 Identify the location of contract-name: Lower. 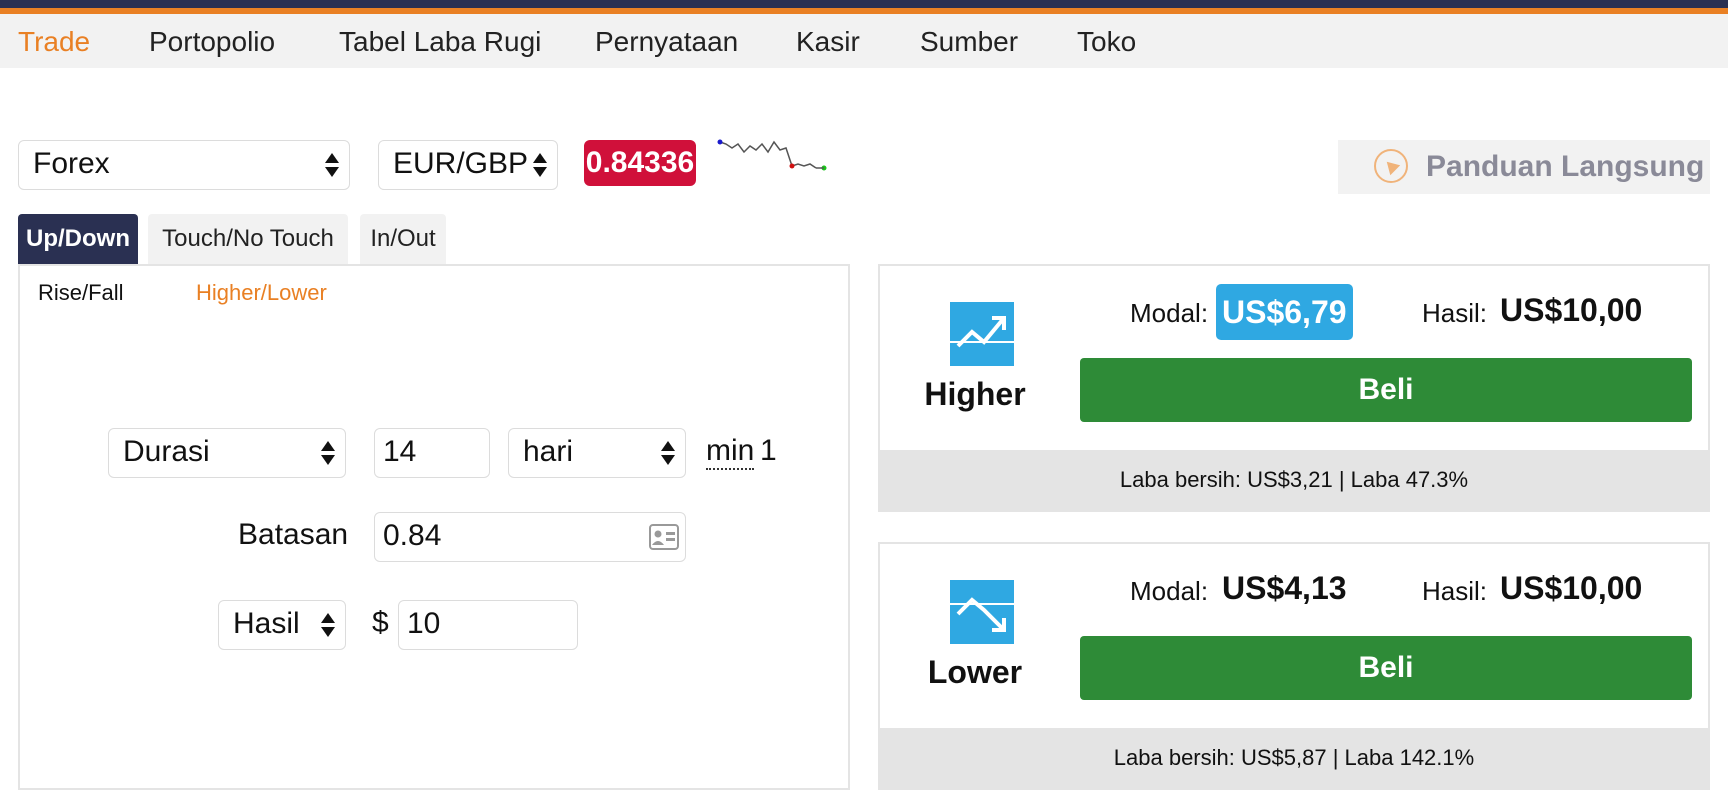
(975, 672).